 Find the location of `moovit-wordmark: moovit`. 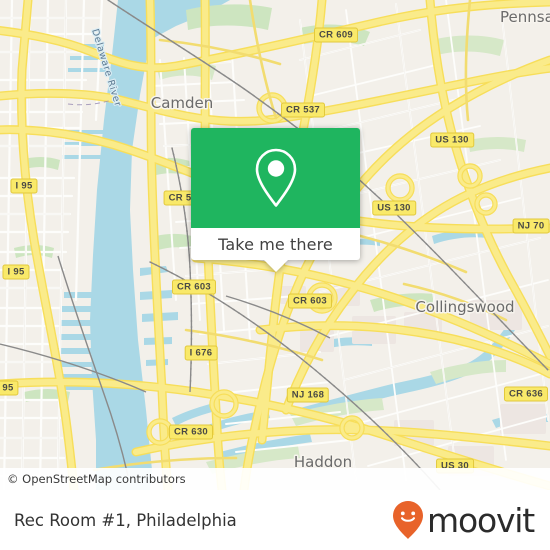

moovit-wordmark: moovit is located at coordinates (481, 520).